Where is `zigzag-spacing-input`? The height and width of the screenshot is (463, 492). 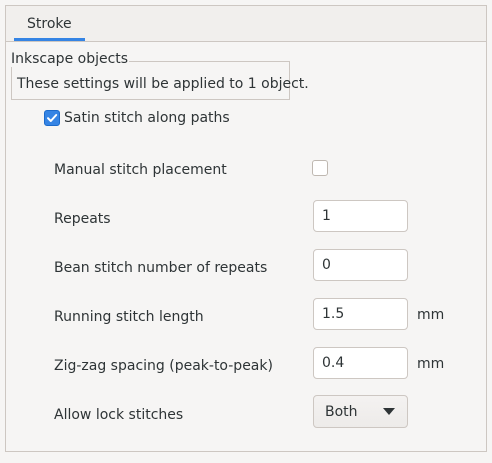 zigzag-spacing-input is located at coordinates (360, 363).